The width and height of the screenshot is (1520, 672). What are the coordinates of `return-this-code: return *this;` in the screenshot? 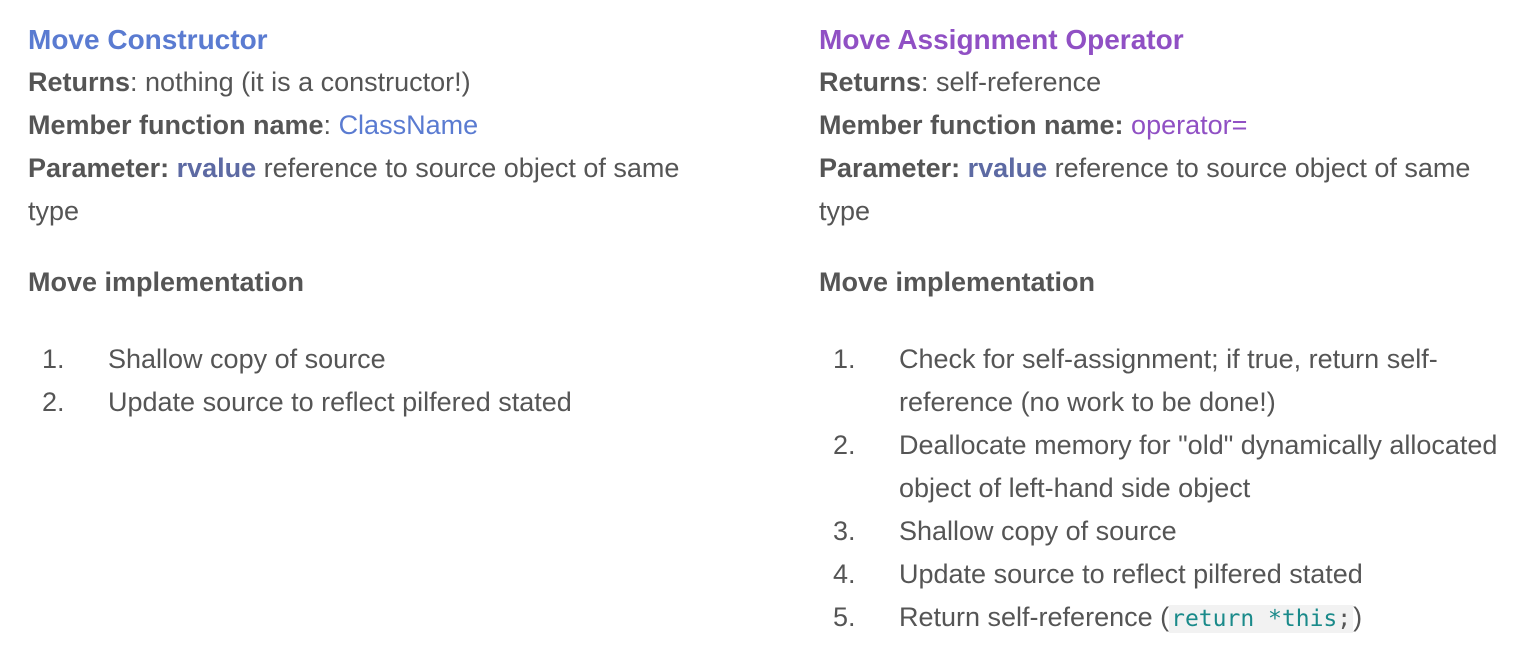 It's located at (1261, 619).